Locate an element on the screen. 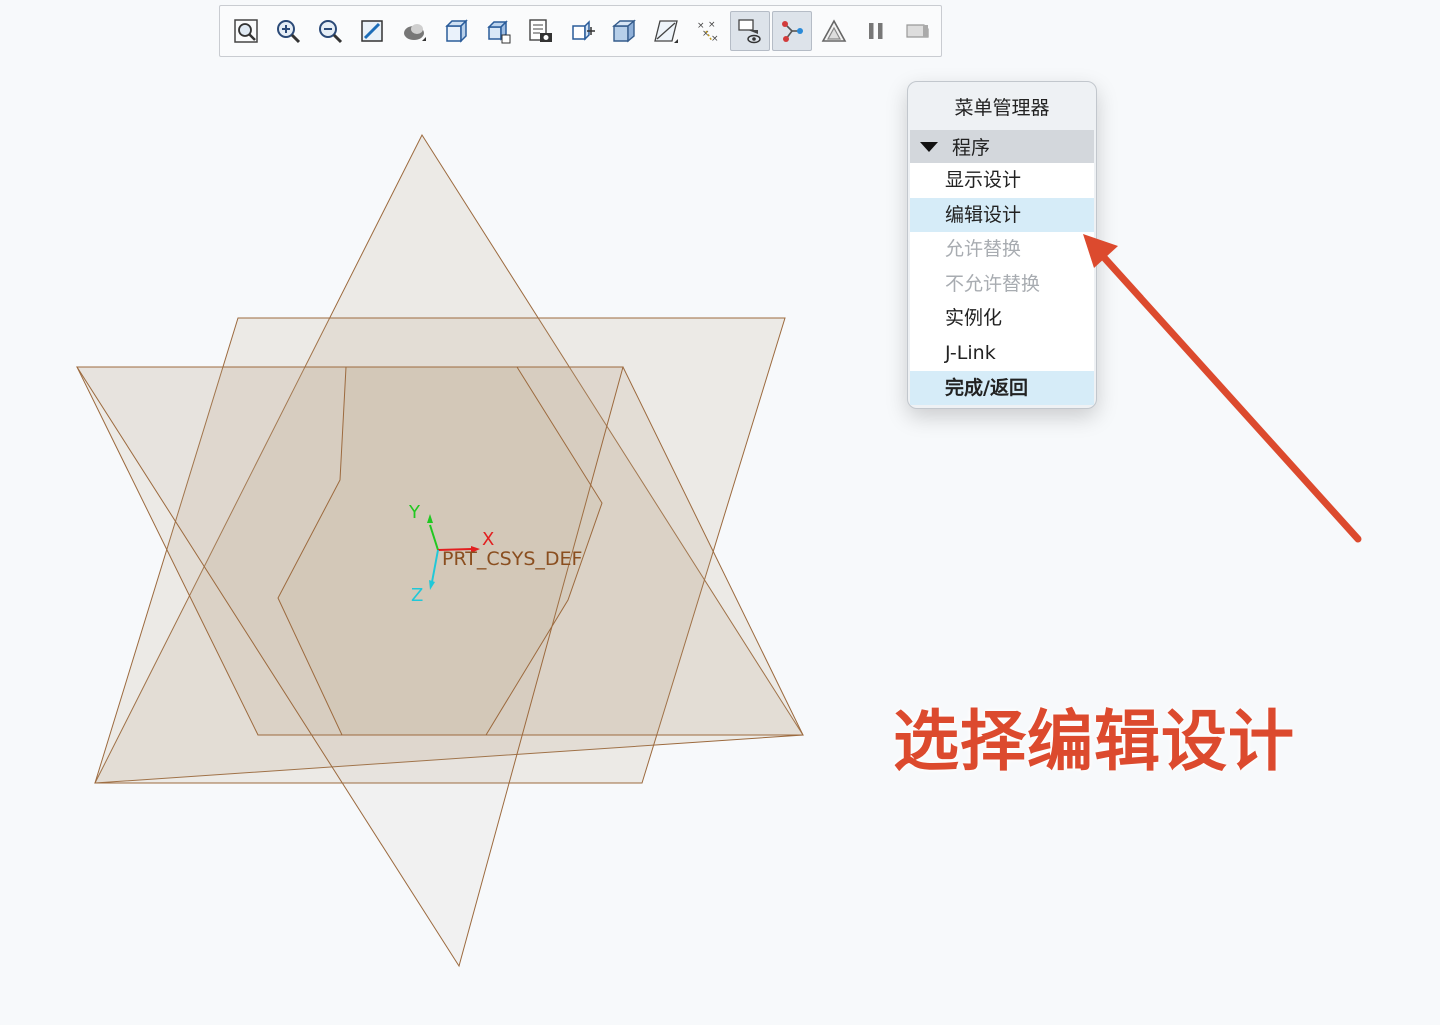  menu-item-allow-replace: 允许替换 is located at coordinates (983, 249).